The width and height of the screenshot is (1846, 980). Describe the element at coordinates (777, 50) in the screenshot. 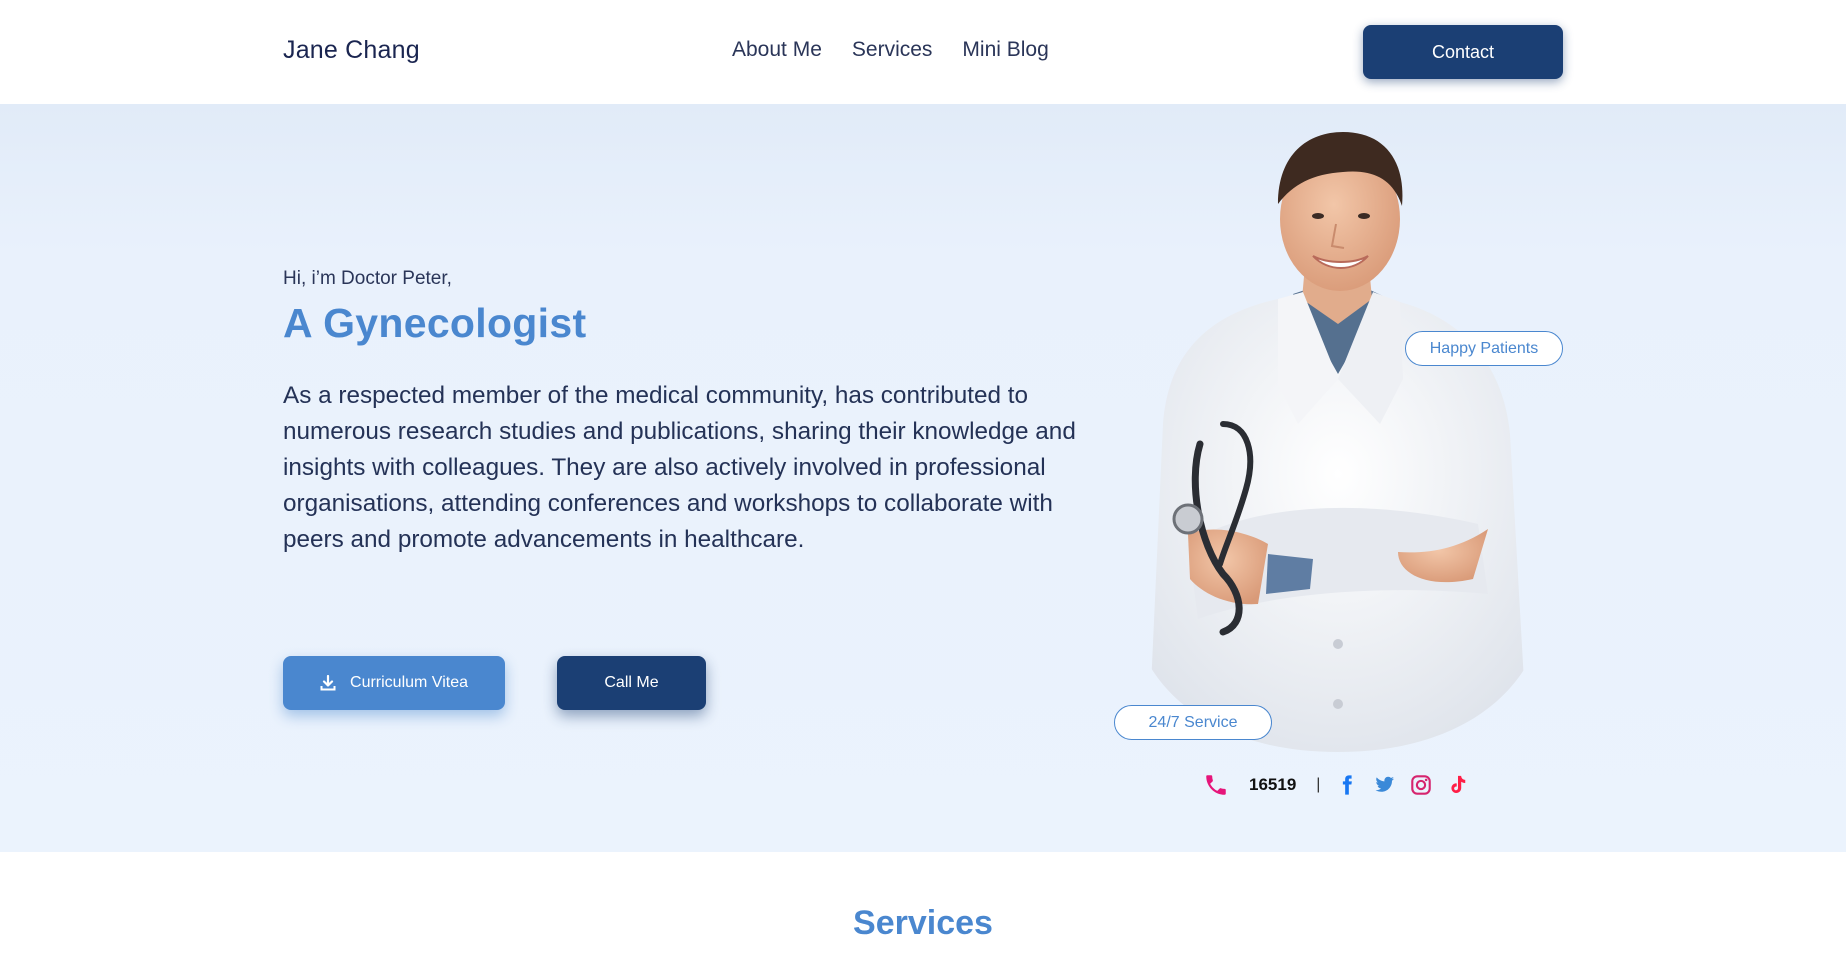

I see `nav-about-me: About Me` at that location.